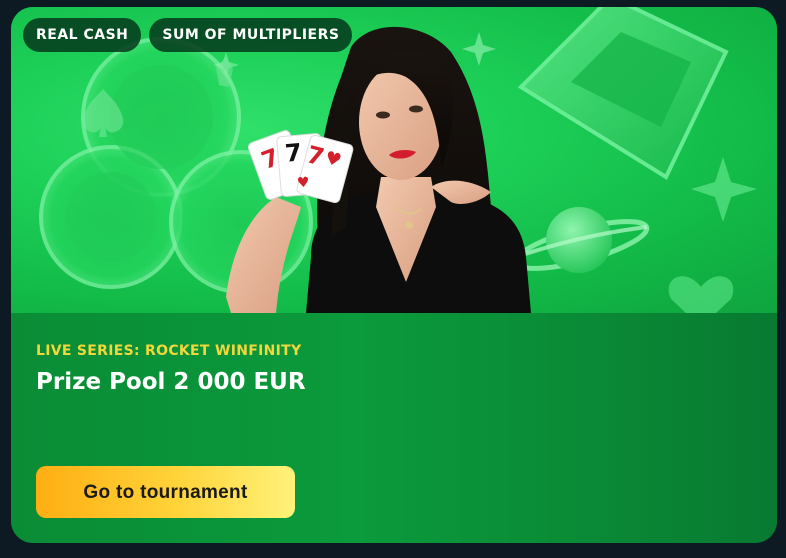 This screenshot has height=558, width=786. I want to click on tag-badges: REAL CASH SUM OF MULTIPLIERS, so click(188, 35).